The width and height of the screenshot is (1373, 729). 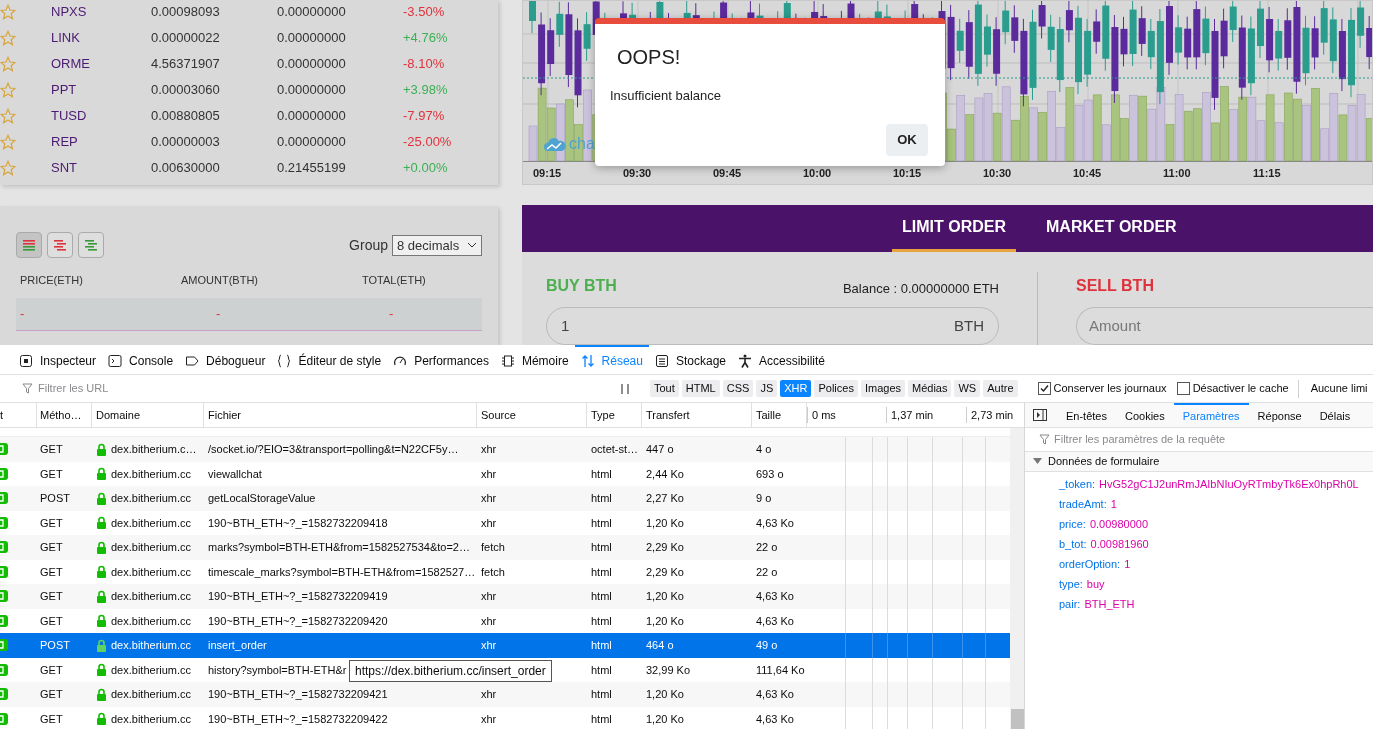 I want to click on request-row: GET dex.bitherium.cc marks?symbol=BTH-ETH&from=1582527534&to=2… fetch html 2,29 Ko 22 o, so click(x=505, y=547).